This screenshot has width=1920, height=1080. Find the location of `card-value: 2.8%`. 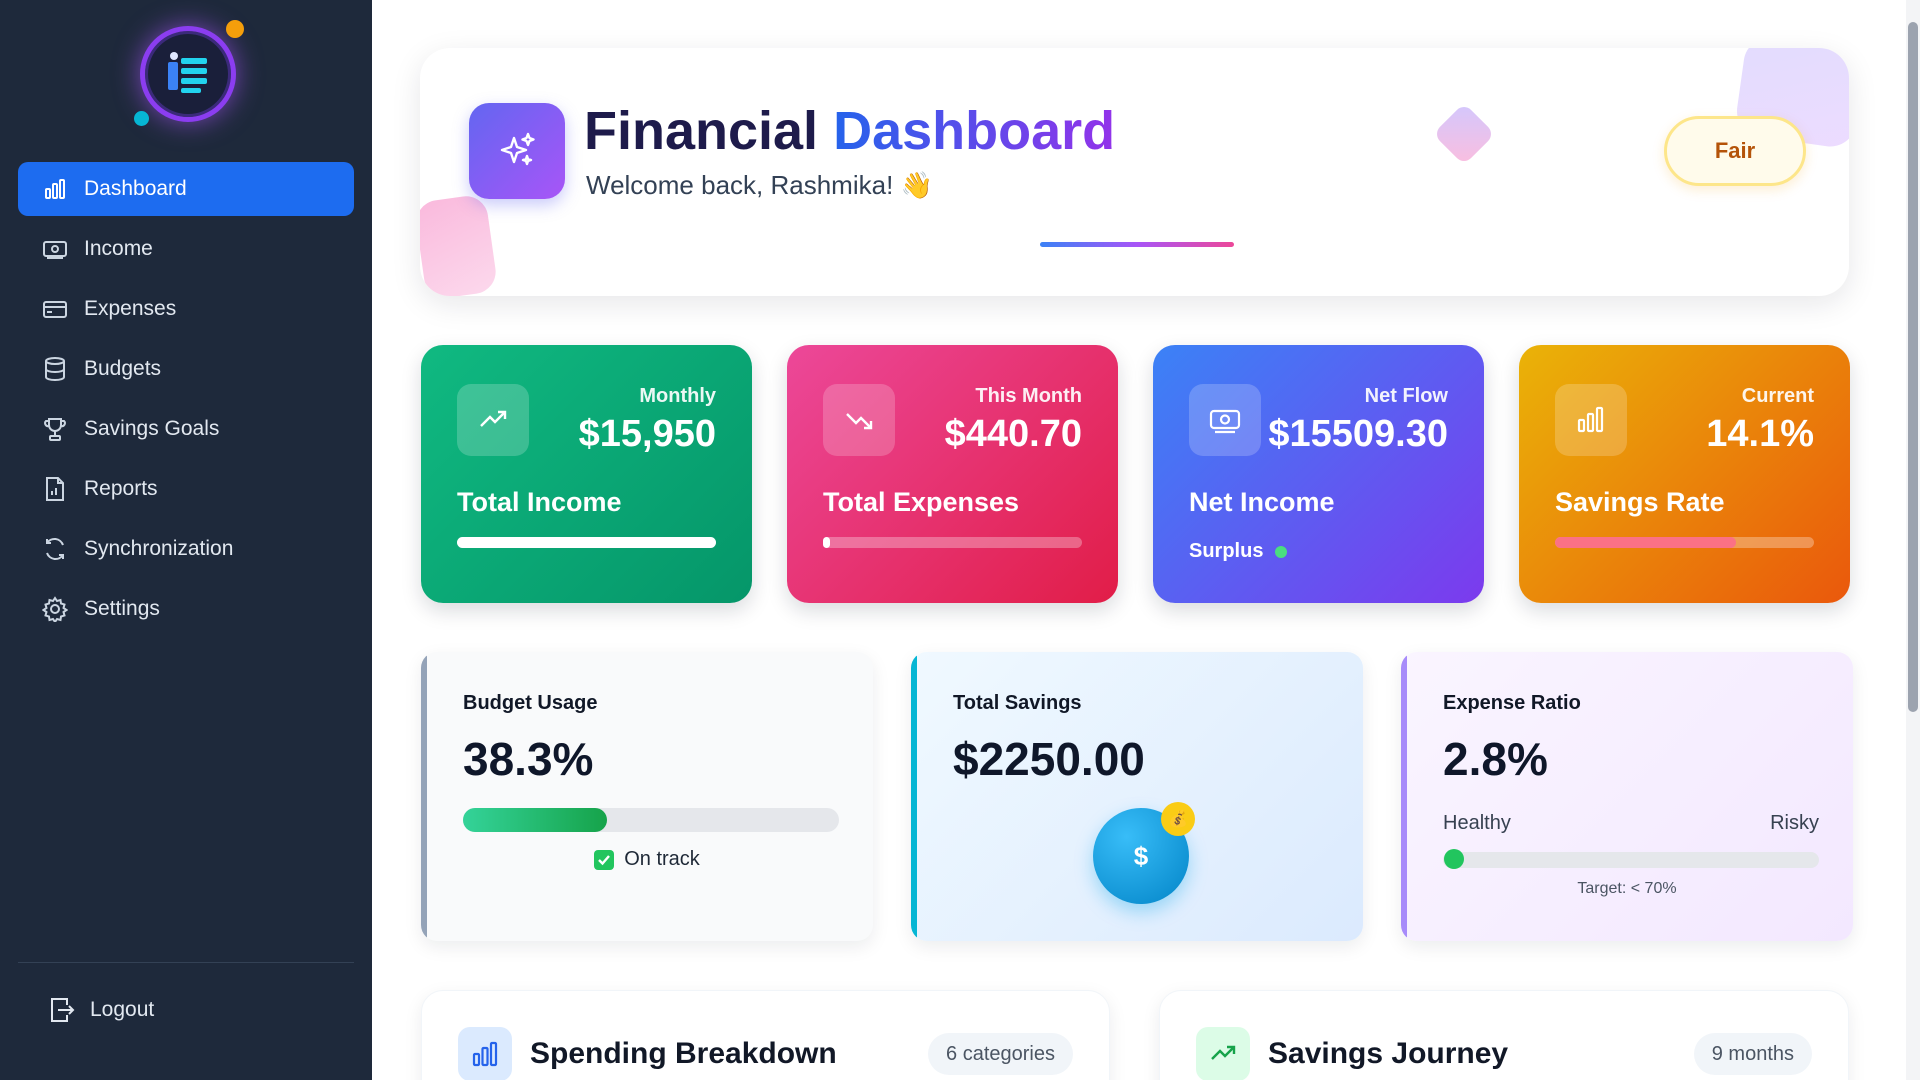

card-value: 2.8% is located at coordinates (1495, 759).